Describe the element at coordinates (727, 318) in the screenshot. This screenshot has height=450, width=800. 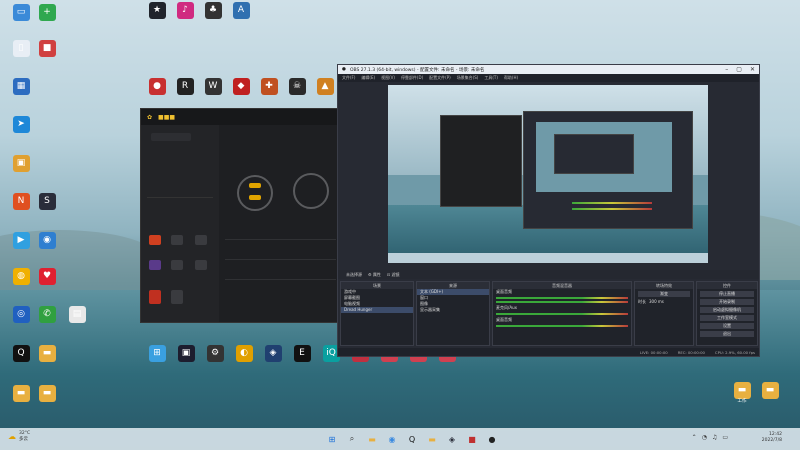
I see `studio-mode-button: 工作室模式` at that location.